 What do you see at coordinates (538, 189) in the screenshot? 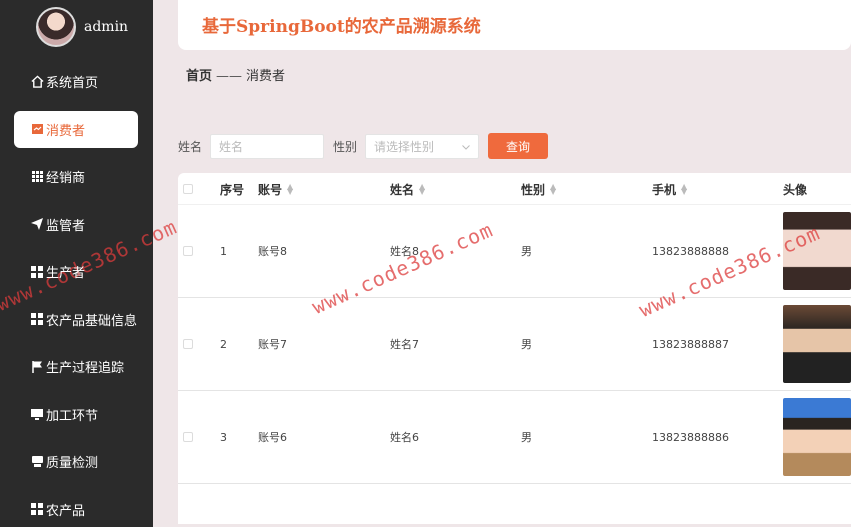
I see `column-header-gender: 性别 ▲ ▼` at bounding box center [538, 189].